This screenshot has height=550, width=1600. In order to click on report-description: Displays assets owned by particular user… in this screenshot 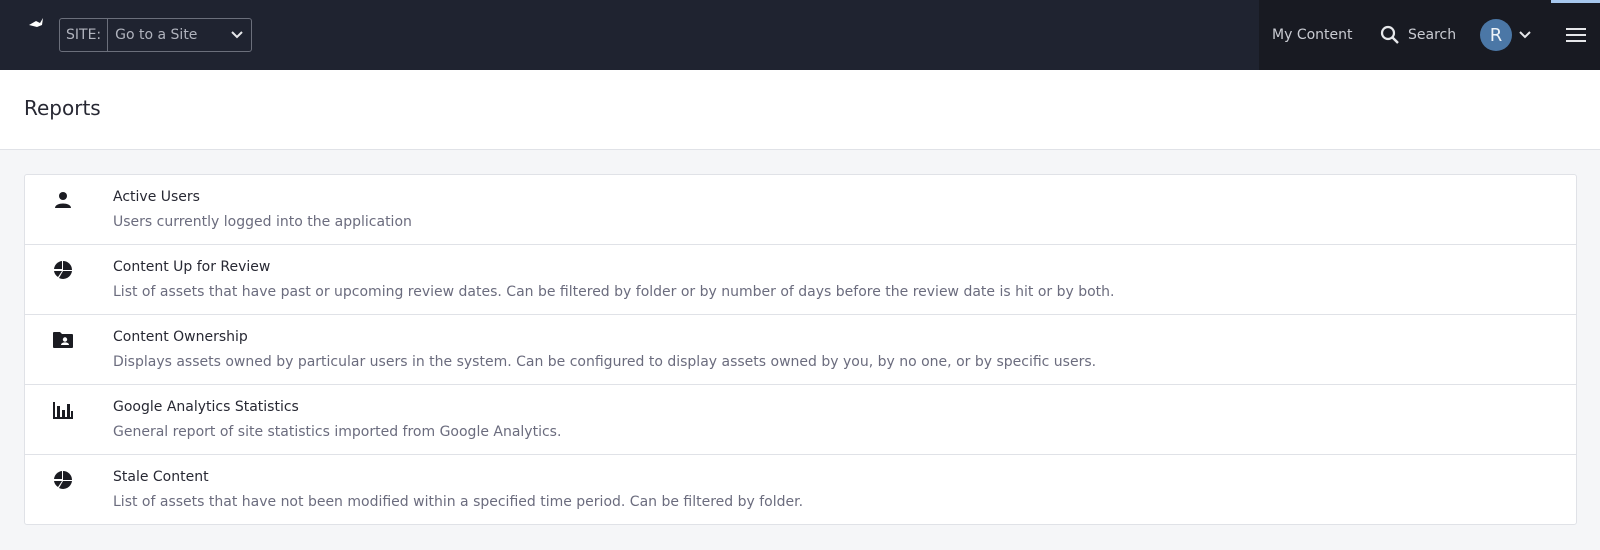, I will do `click(605, 362)`.